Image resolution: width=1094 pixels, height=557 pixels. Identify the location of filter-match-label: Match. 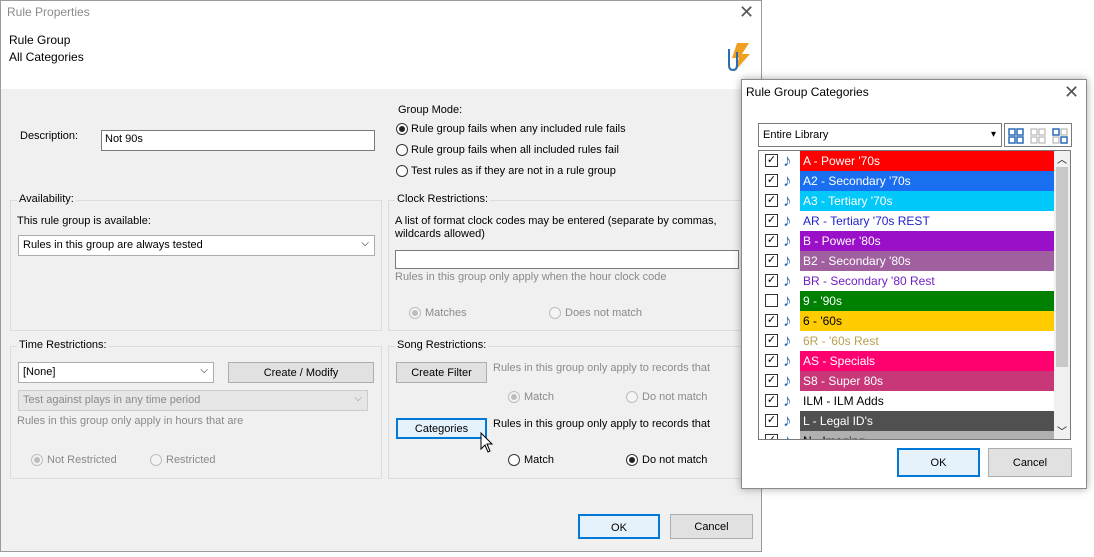
(539, 397).